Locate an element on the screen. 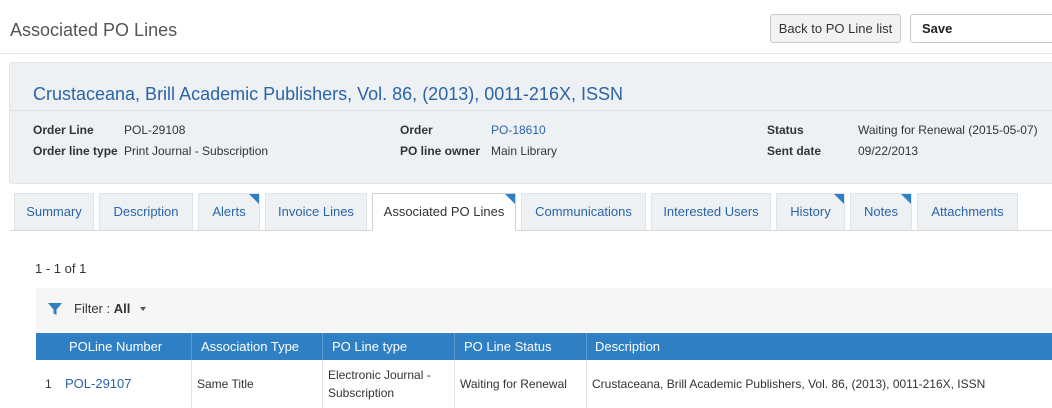 The image size is (1052, 408). status-value: Waiting for Renewal (2015-05-07) is located at coordinates (948, 130).